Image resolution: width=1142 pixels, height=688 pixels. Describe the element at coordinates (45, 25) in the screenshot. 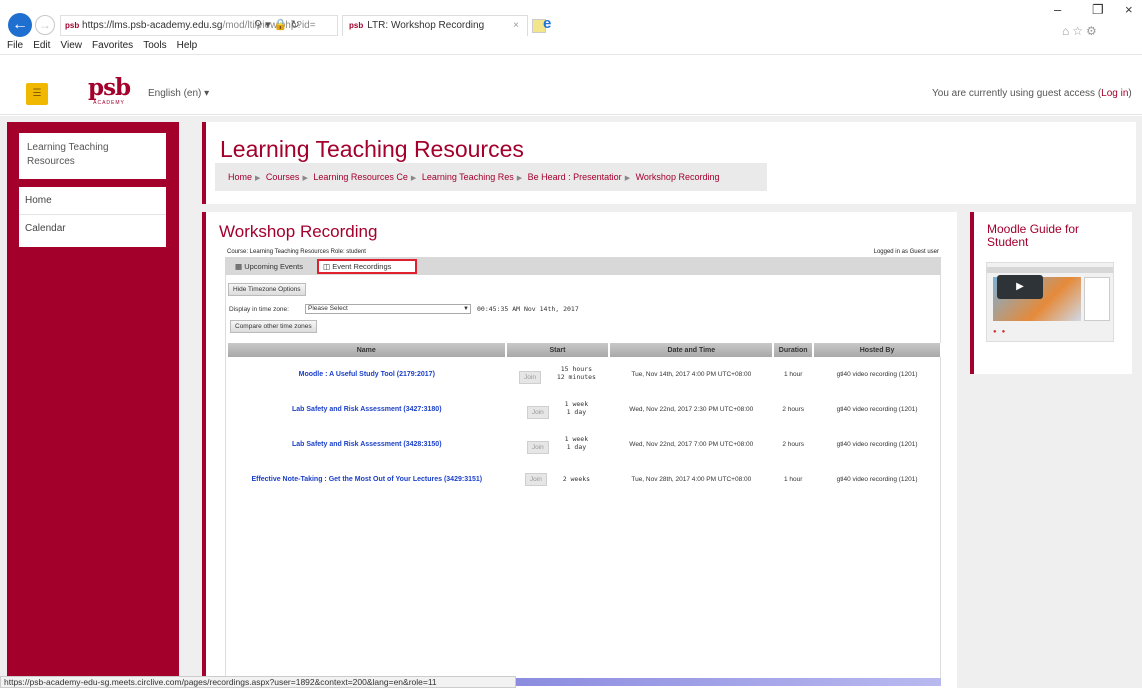

I see `forward-button: →` at that location.